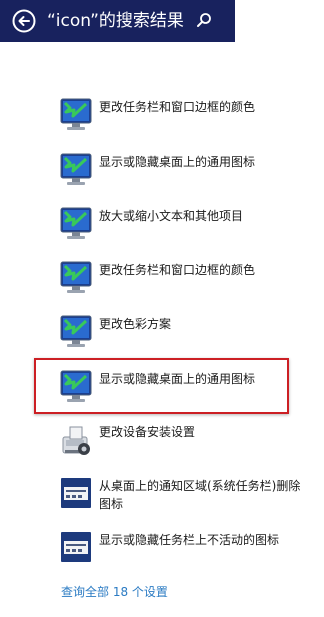 The height and width of the screenshot is (617, 324). I want to click on result-item-label: 放大或缩小文本和其他项目, so click(171, 216).